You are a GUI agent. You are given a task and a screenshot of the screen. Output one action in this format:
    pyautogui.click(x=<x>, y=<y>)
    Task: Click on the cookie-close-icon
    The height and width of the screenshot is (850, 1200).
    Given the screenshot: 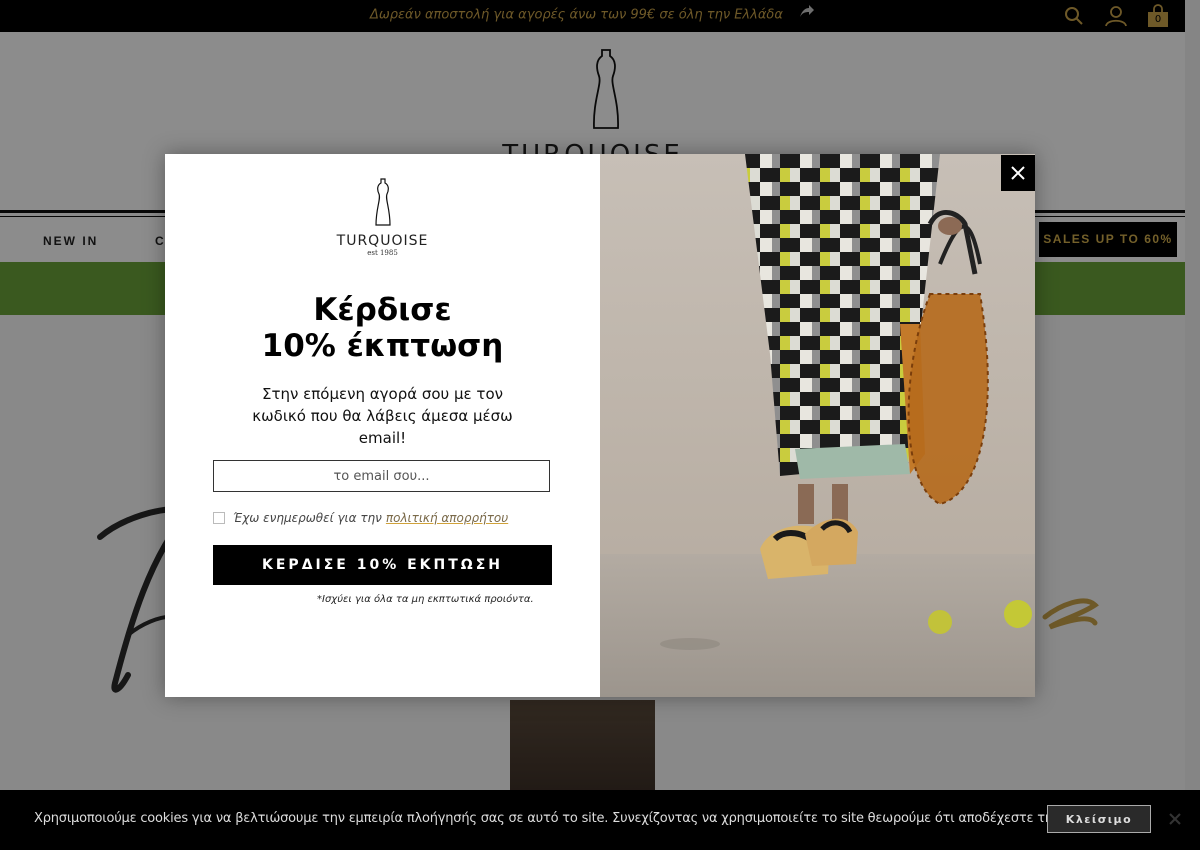 What is the action you would take?
    pyautogui.click(x=1175, y=821)
    